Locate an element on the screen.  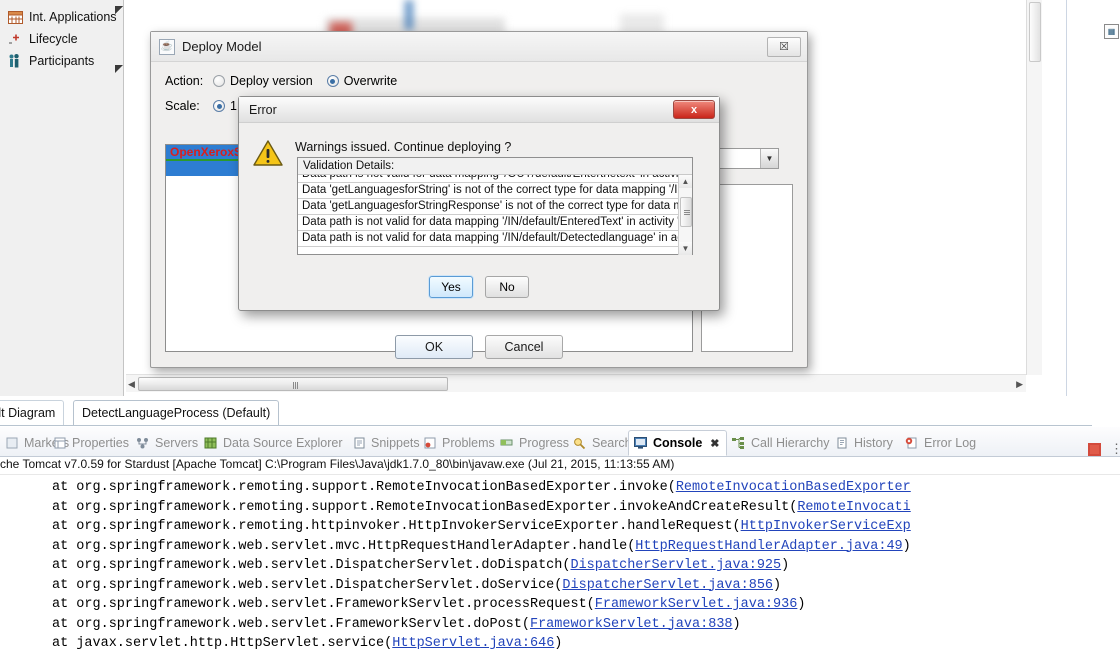
tab-snippets: Snippets is located at coordinates (385, 443).